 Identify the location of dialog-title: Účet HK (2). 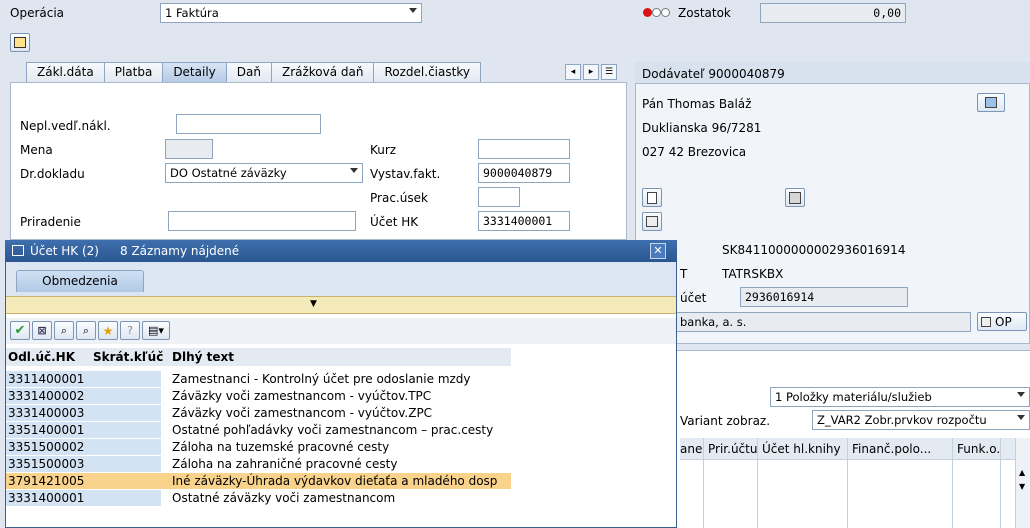
(64, 251).